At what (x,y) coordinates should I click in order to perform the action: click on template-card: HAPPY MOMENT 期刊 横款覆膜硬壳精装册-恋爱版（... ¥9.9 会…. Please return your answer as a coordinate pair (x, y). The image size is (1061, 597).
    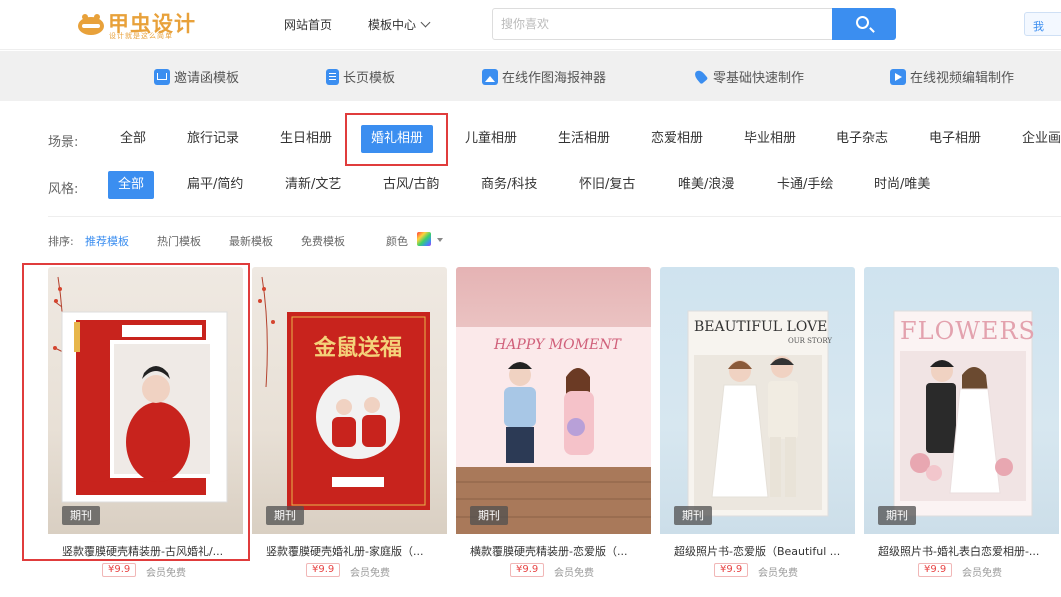
    Looking at the image, I should click on (553, 432).